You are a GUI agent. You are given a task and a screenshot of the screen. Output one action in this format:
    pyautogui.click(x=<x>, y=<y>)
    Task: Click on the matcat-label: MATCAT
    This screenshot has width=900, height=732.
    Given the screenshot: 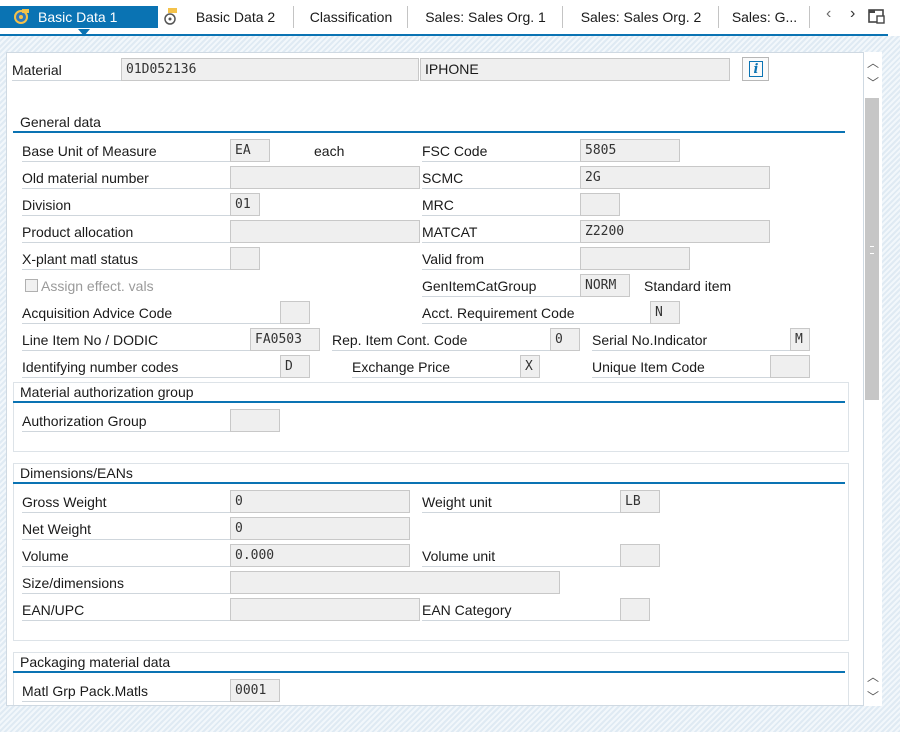 What is the action you would take?
    pyautogui.click(x=501, y=232)
    